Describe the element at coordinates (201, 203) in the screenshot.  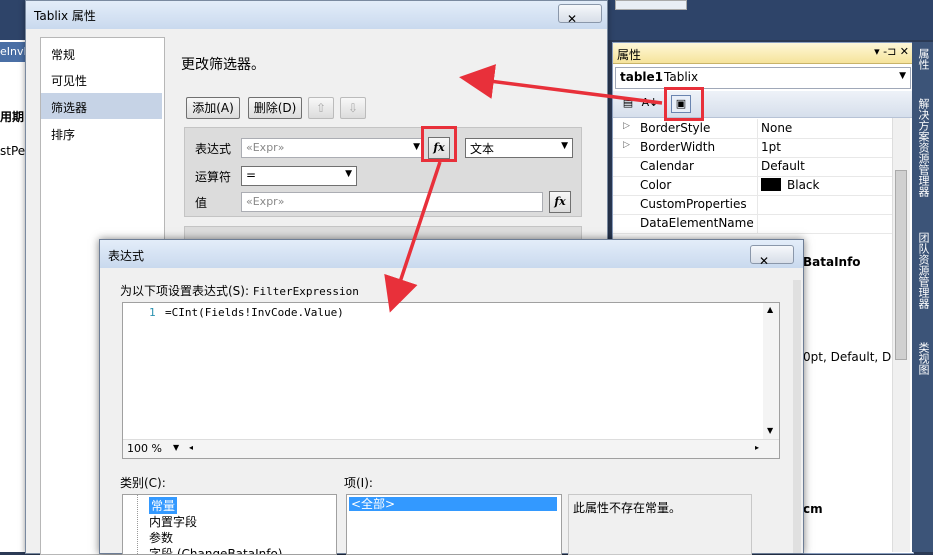
I see `value-label: 值` at that location.